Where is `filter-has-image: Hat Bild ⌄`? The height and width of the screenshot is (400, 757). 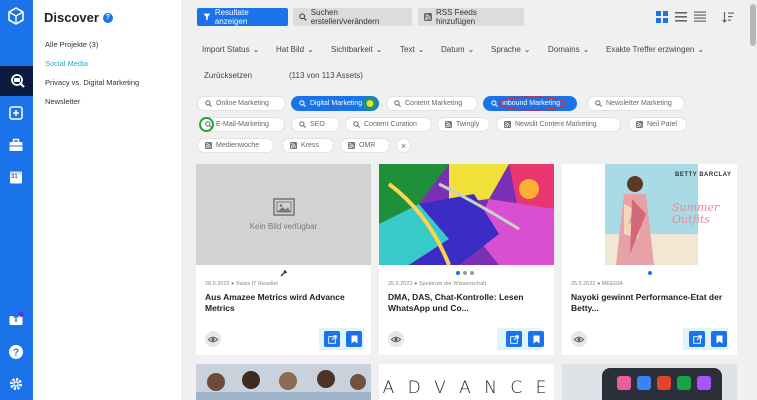
filter-has-image: Hat Bild ⌄ is located at coordinates (295, 49).